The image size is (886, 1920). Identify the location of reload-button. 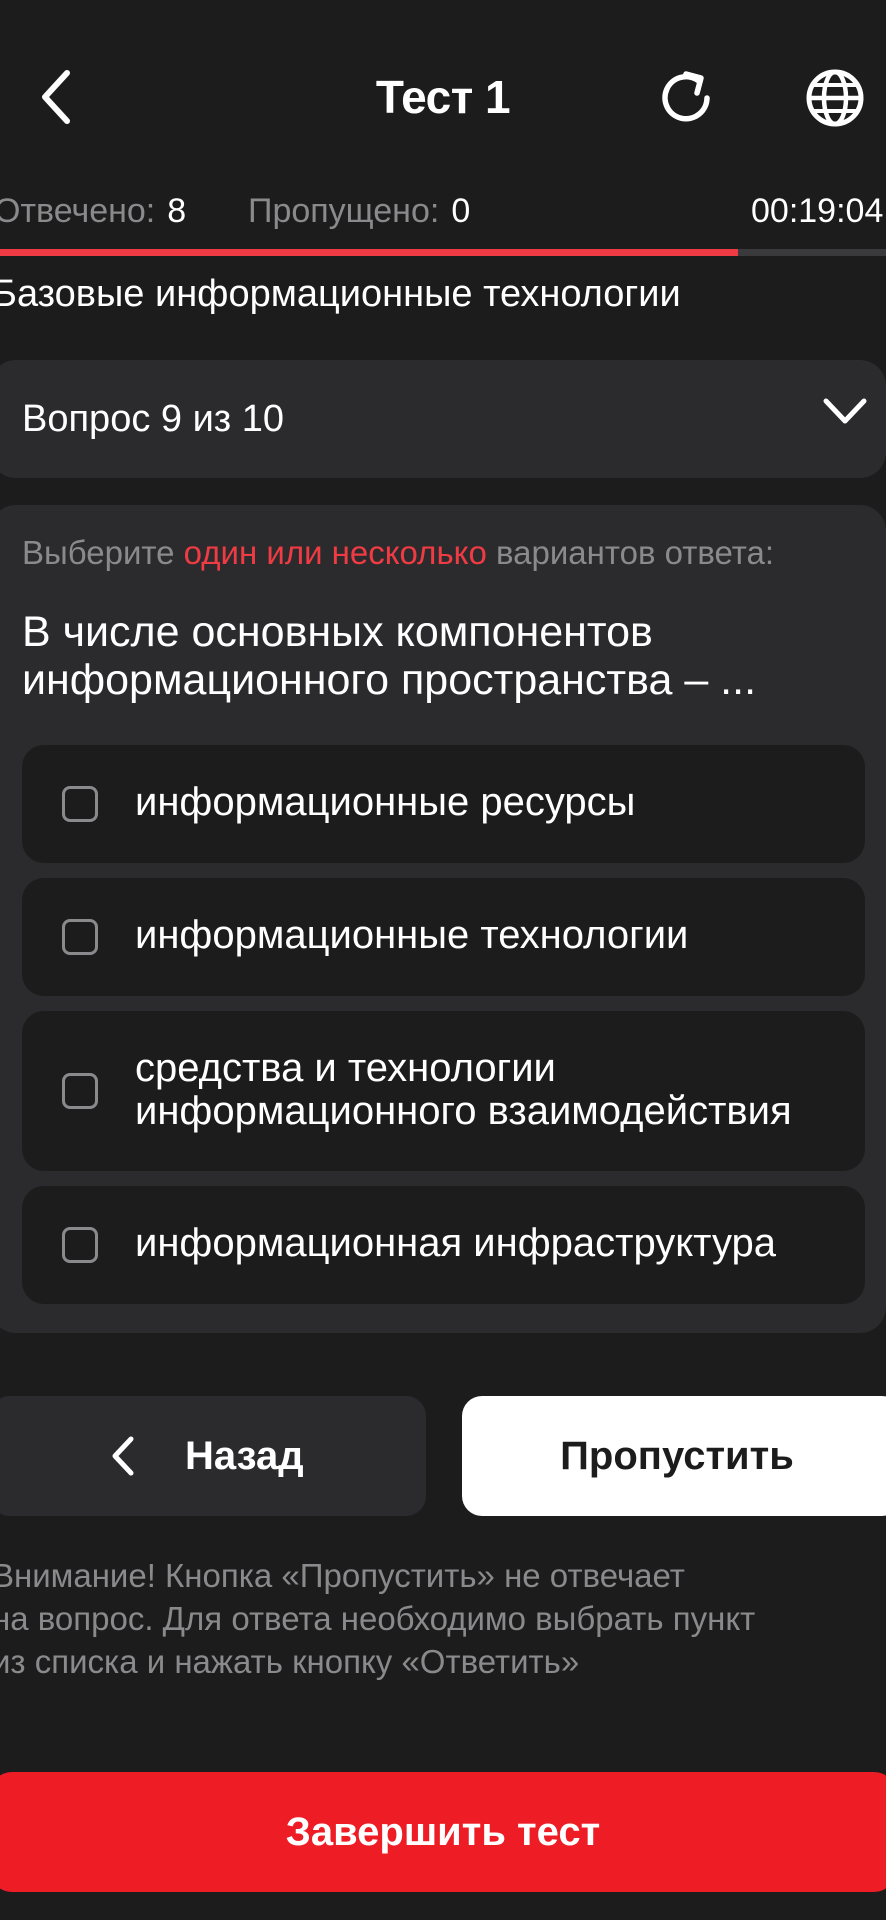
(686, 98).